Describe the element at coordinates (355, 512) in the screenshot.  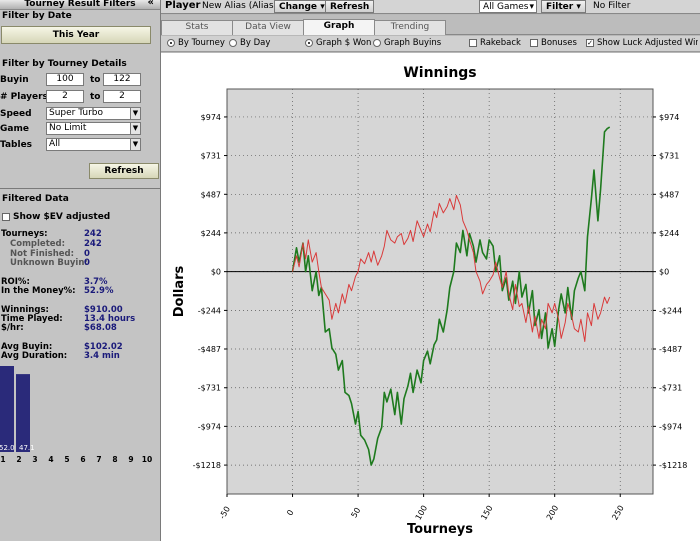
I see `x-tick-label: 50` at that location.